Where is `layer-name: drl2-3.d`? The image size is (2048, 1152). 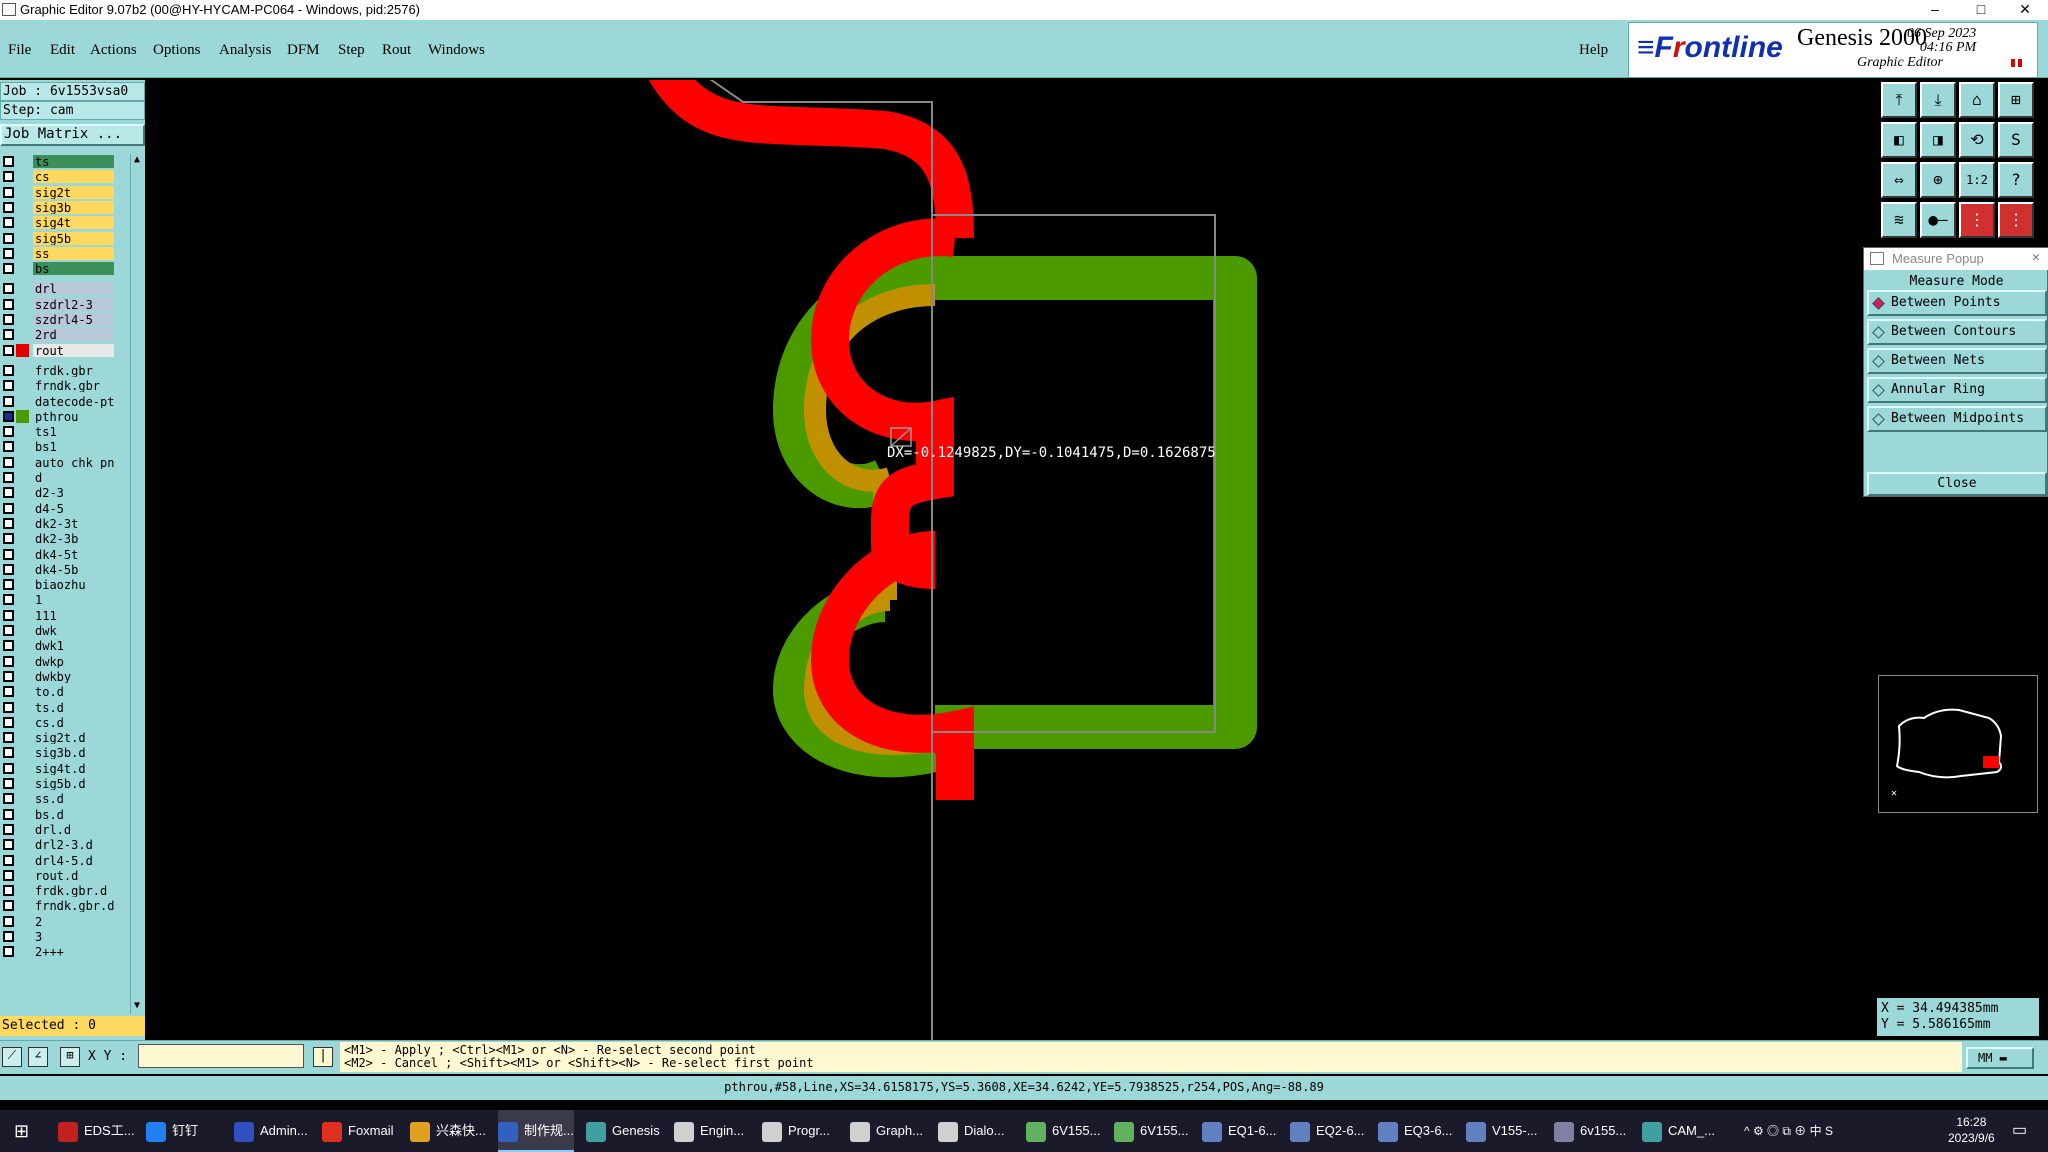
layer-name: drl2-3.d is located at coordinates (73, 845).